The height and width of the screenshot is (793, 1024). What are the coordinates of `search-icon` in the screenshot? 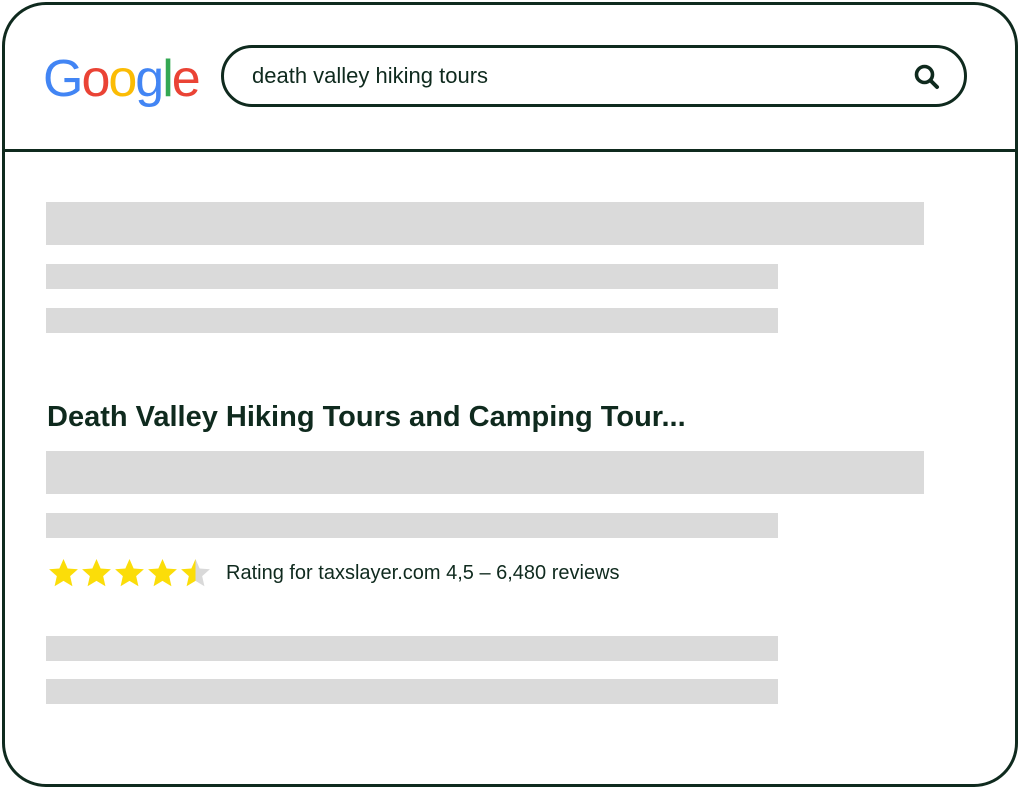 It's located at (926, 76).